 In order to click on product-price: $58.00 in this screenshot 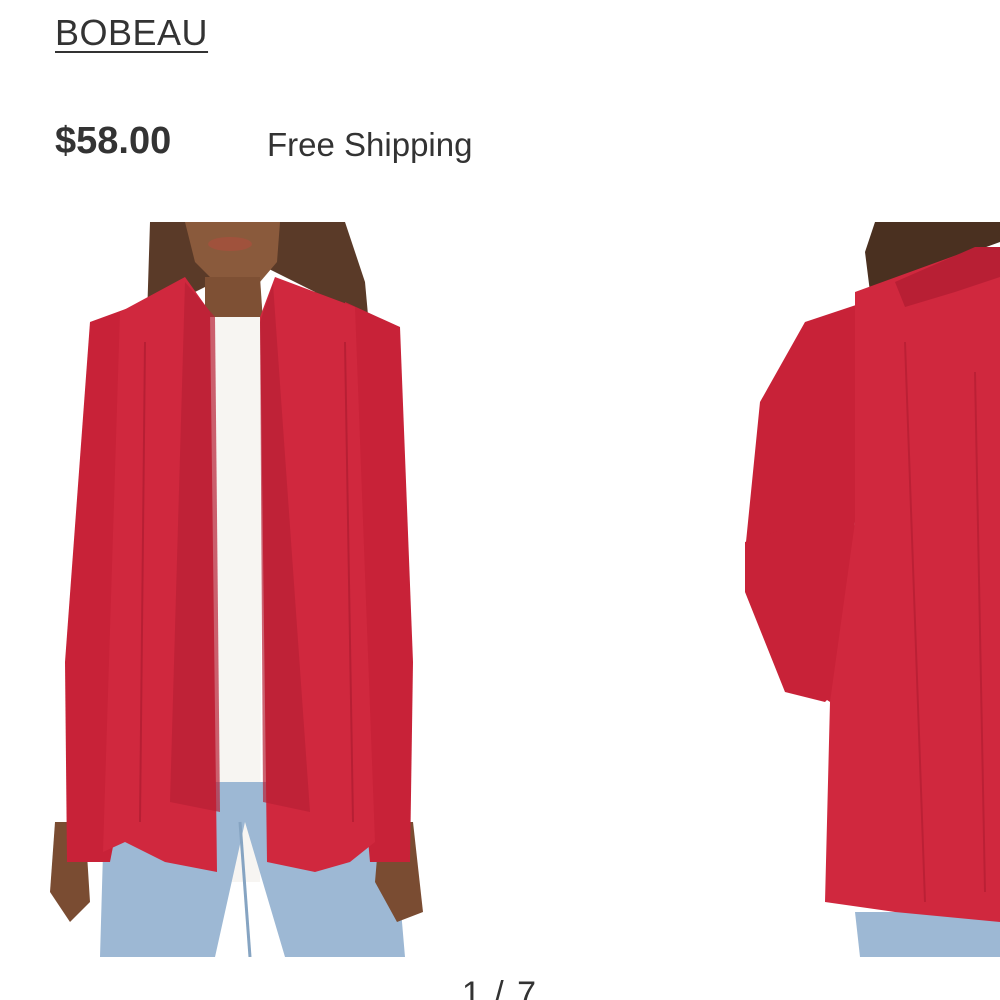, I will do `click(113, 141)`.